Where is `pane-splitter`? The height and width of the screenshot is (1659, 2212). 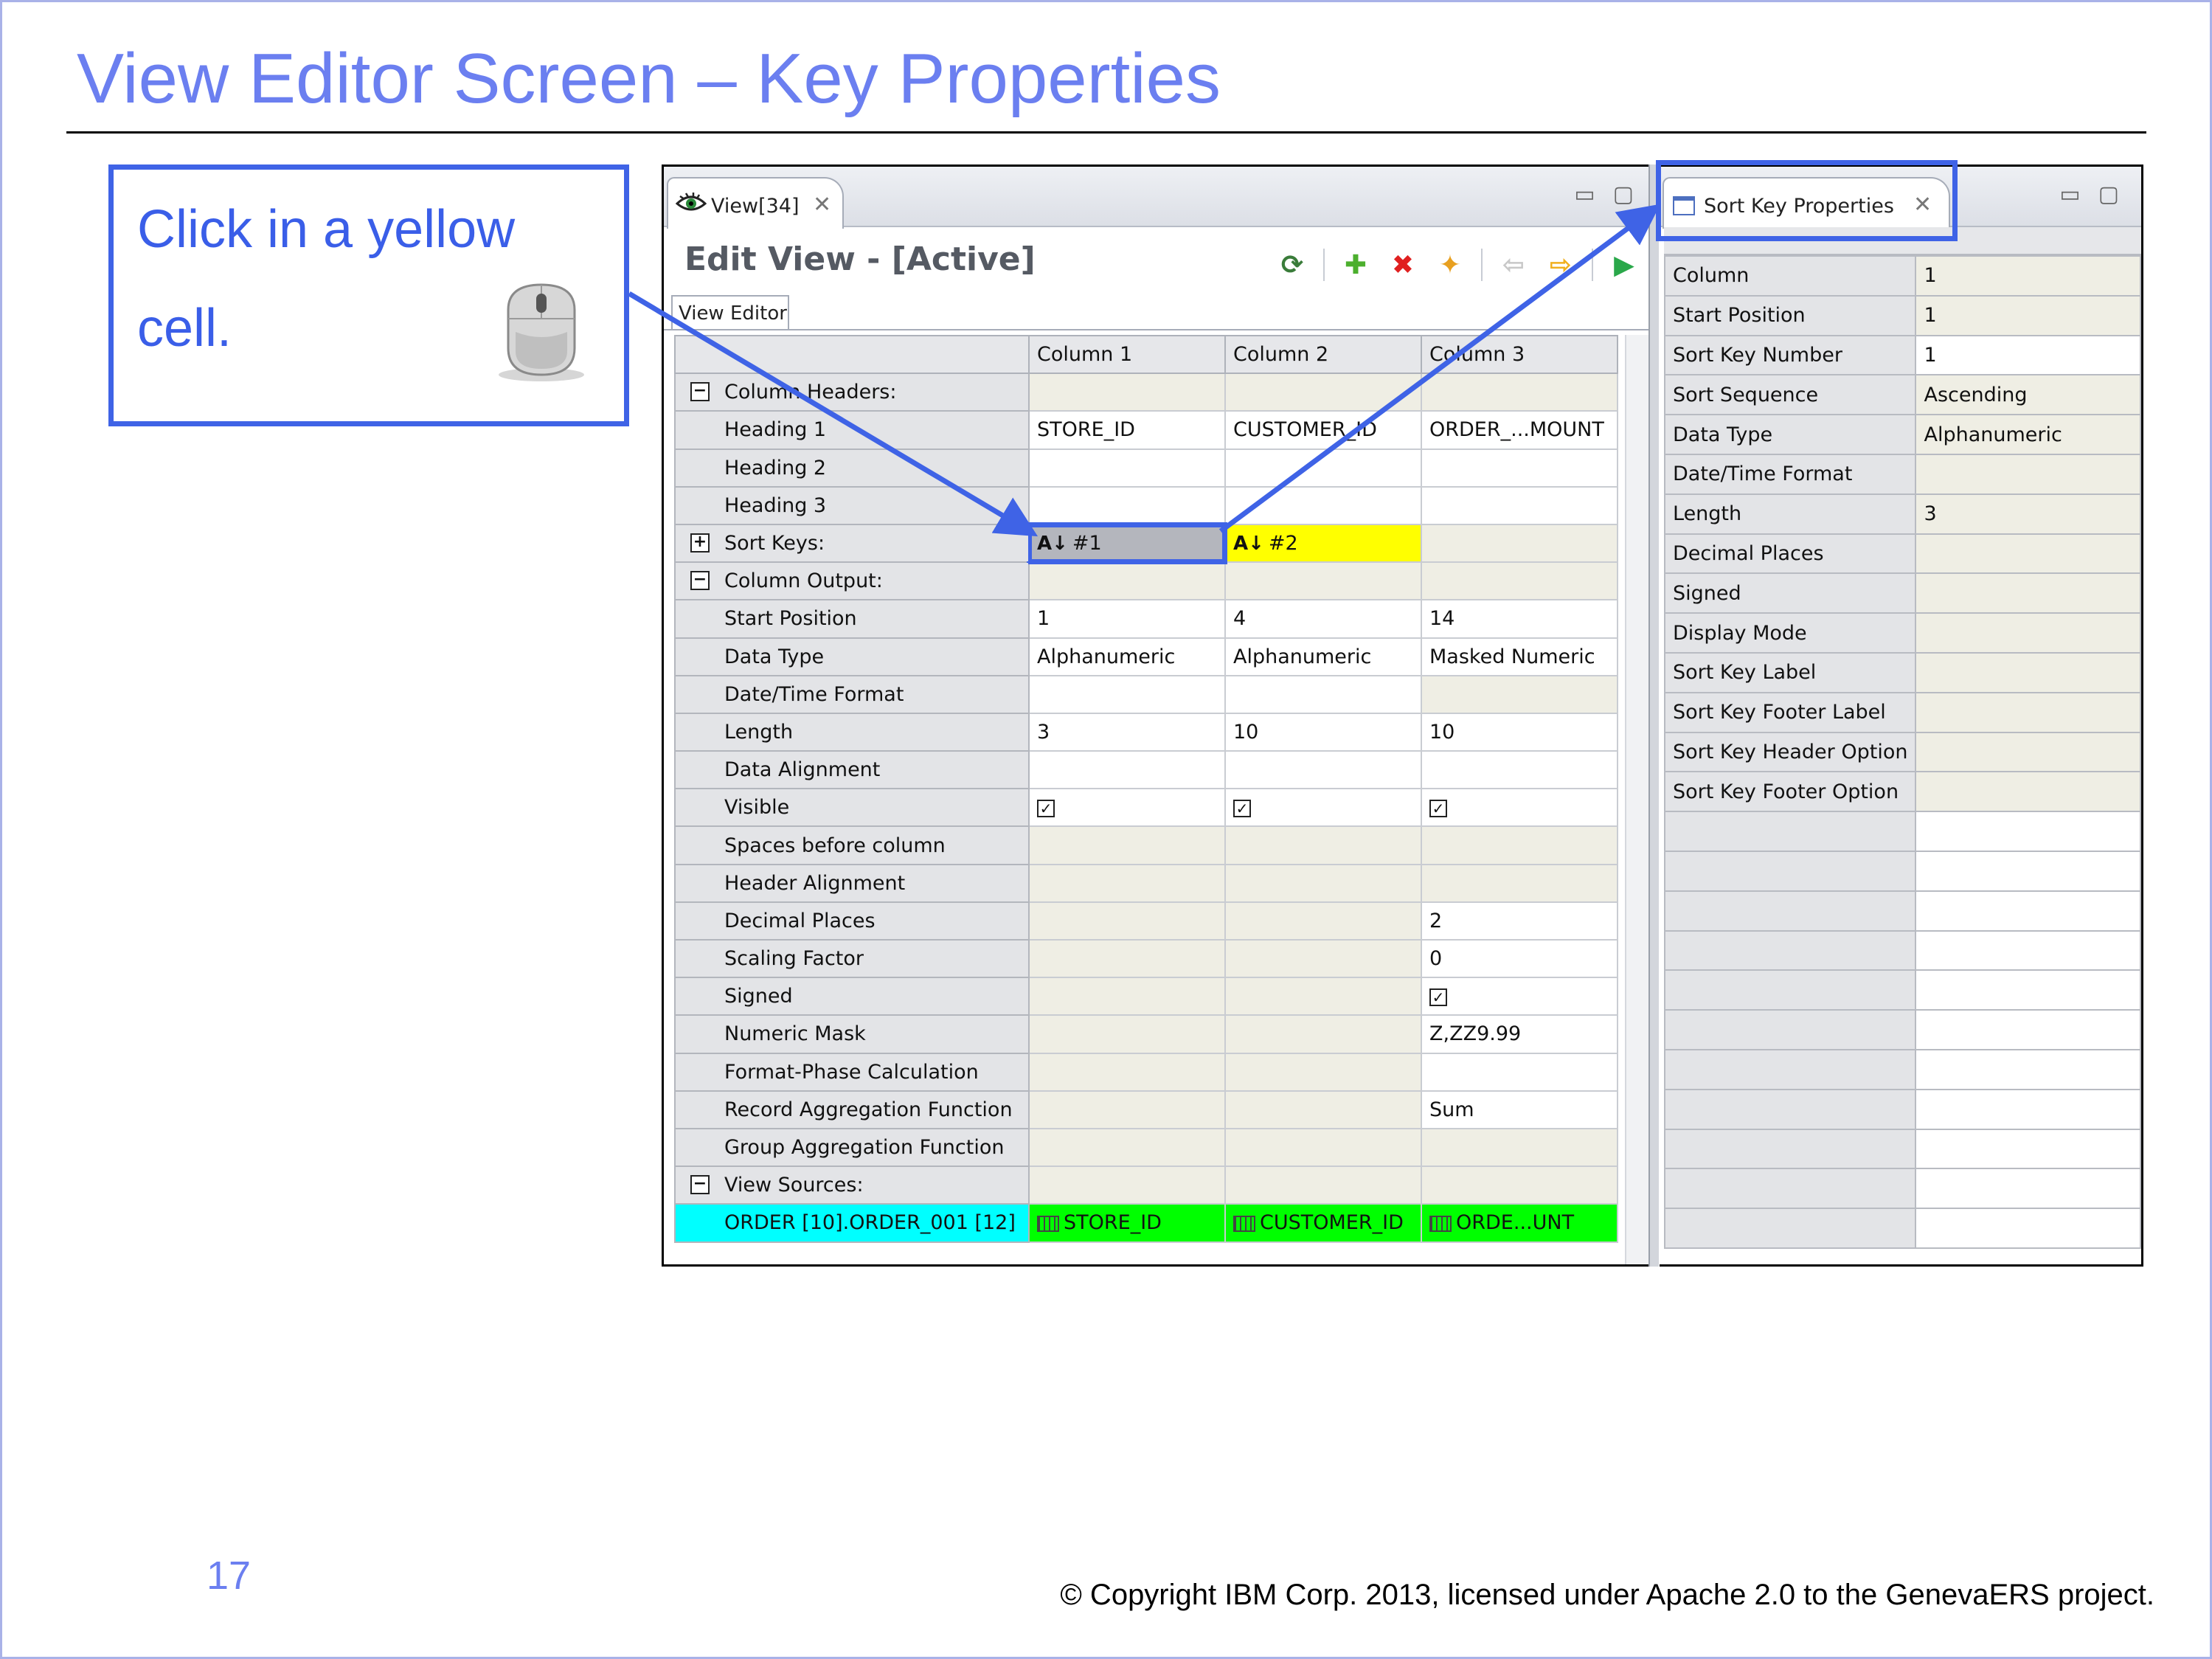
pane-splitter is located at coordinates (1654, 715).